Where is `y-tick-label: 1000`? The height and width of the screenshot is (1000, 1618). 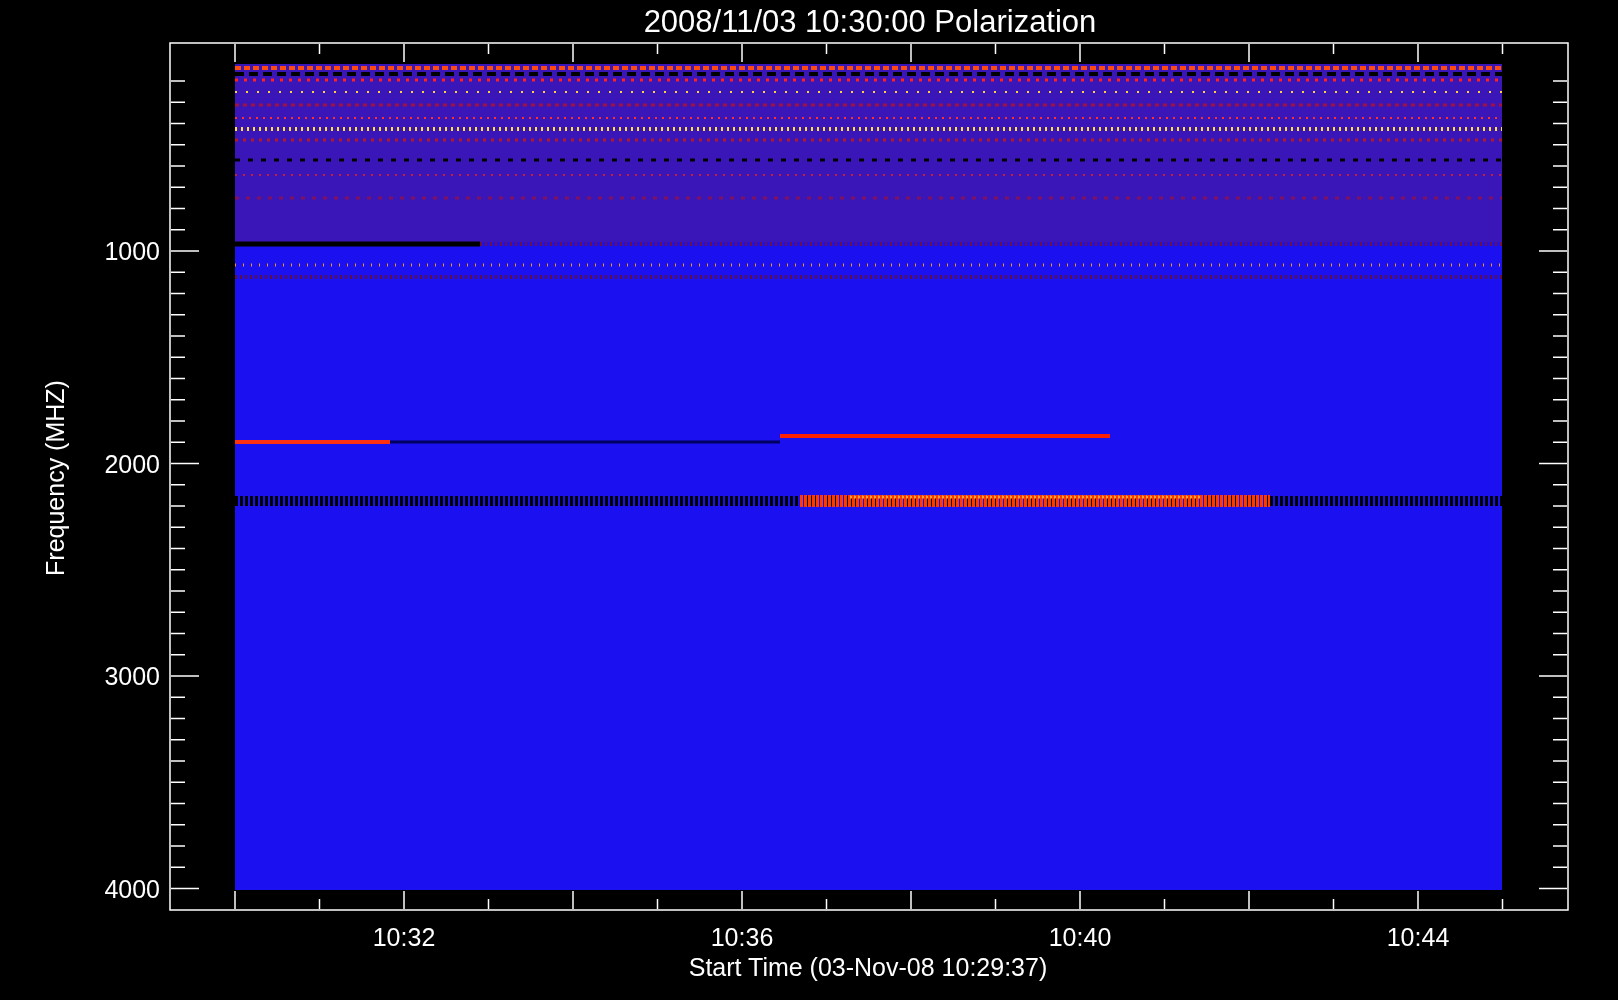
y-tick-label: 1000 is located at coordinates (132, 251).